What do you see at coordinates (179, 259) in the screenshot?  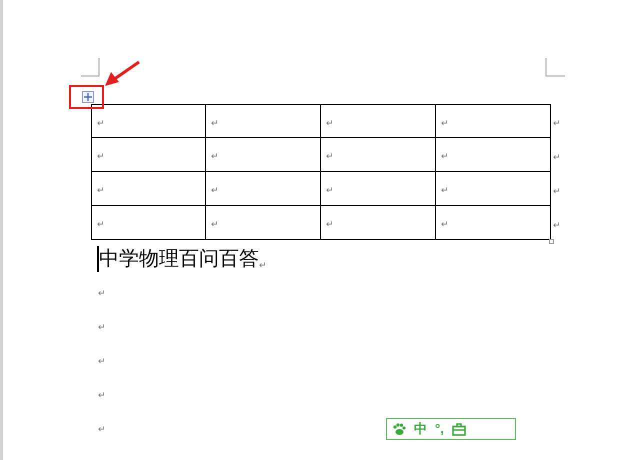 I see `heading-text: 中学物理百问百答` at bounding box center [179, 259].